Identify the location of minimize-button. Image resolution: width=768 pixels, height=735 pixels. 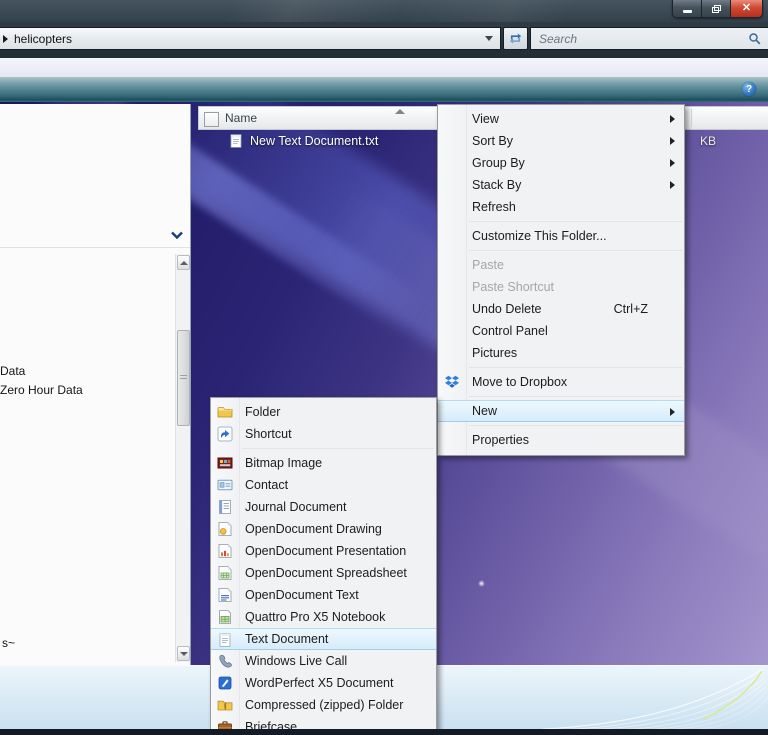
(687, 8).